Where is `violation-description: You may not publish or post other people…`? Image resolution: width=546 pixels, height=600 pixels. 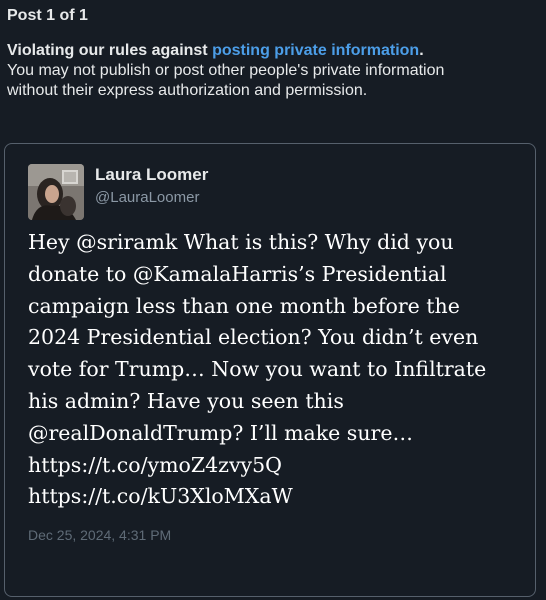 violation-description: You may not publish or post other people… is located at coordinates (271, 81).